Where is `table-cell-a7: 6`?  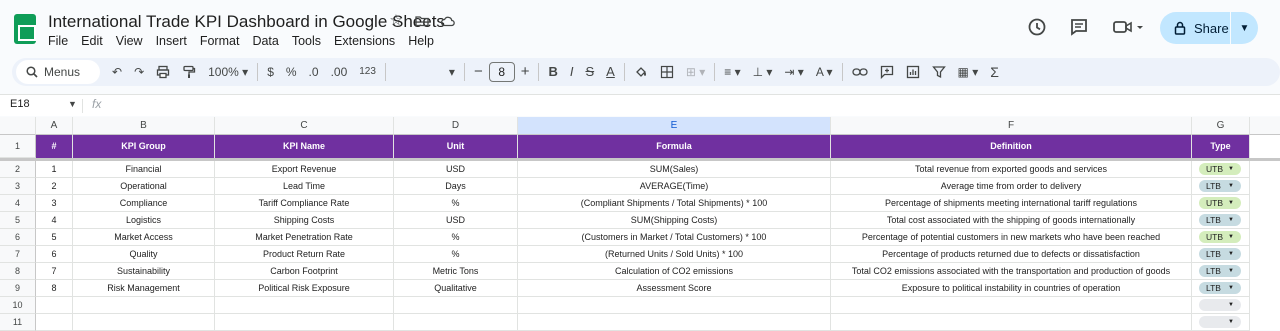 table-cell-a7: 6 is located at coordinates (54, 254).